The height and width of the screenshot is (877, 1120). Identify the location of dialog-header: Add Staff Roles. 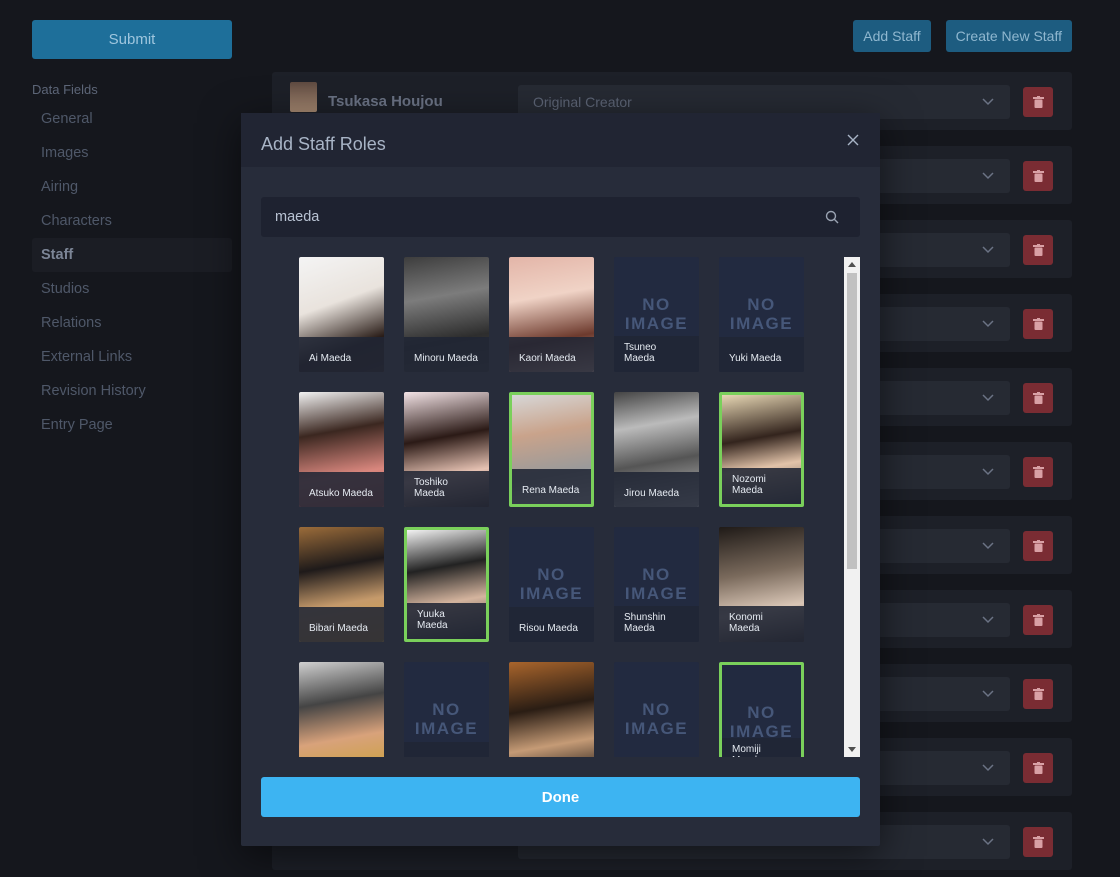
(560, 140).